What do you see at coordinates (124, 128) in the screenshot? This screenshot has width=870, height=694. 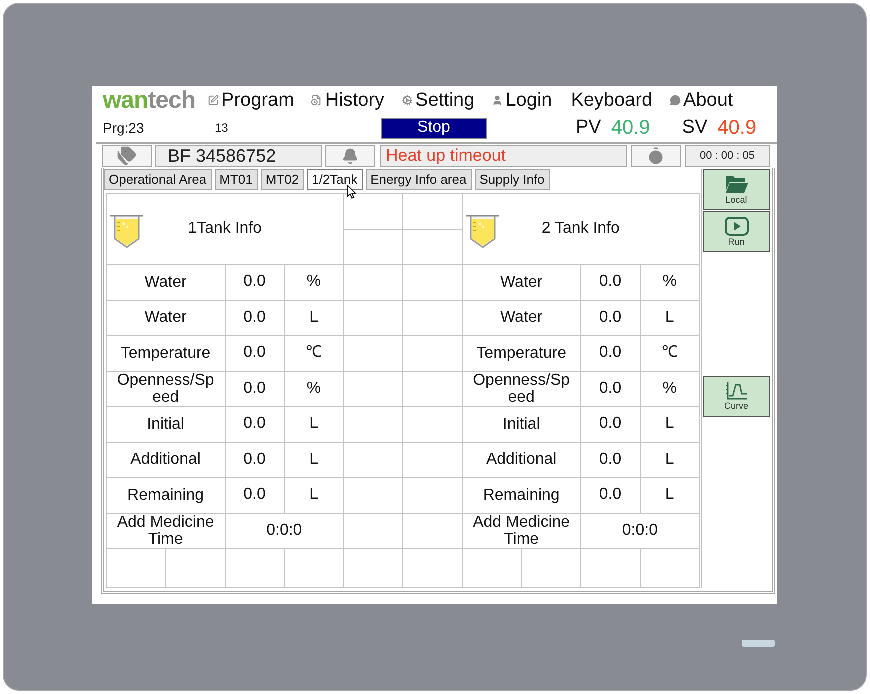 I see `program-number: Prg:23` at bounding box center [124, 128].